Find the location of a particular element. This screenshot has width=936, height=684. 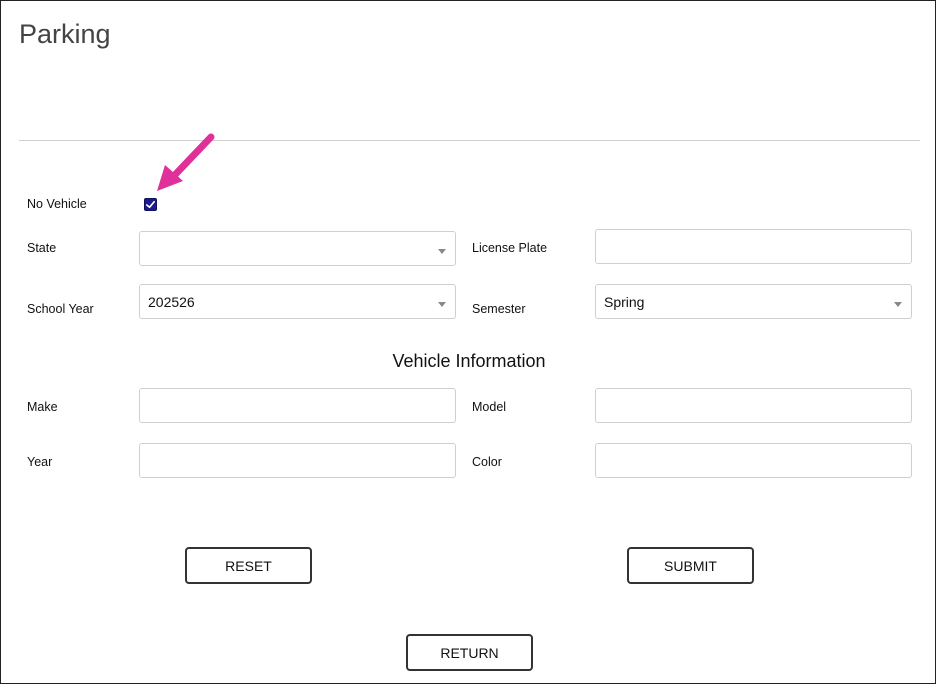

vehicle-information-heading: Vehicle Information is located at coordinates (469, 361).